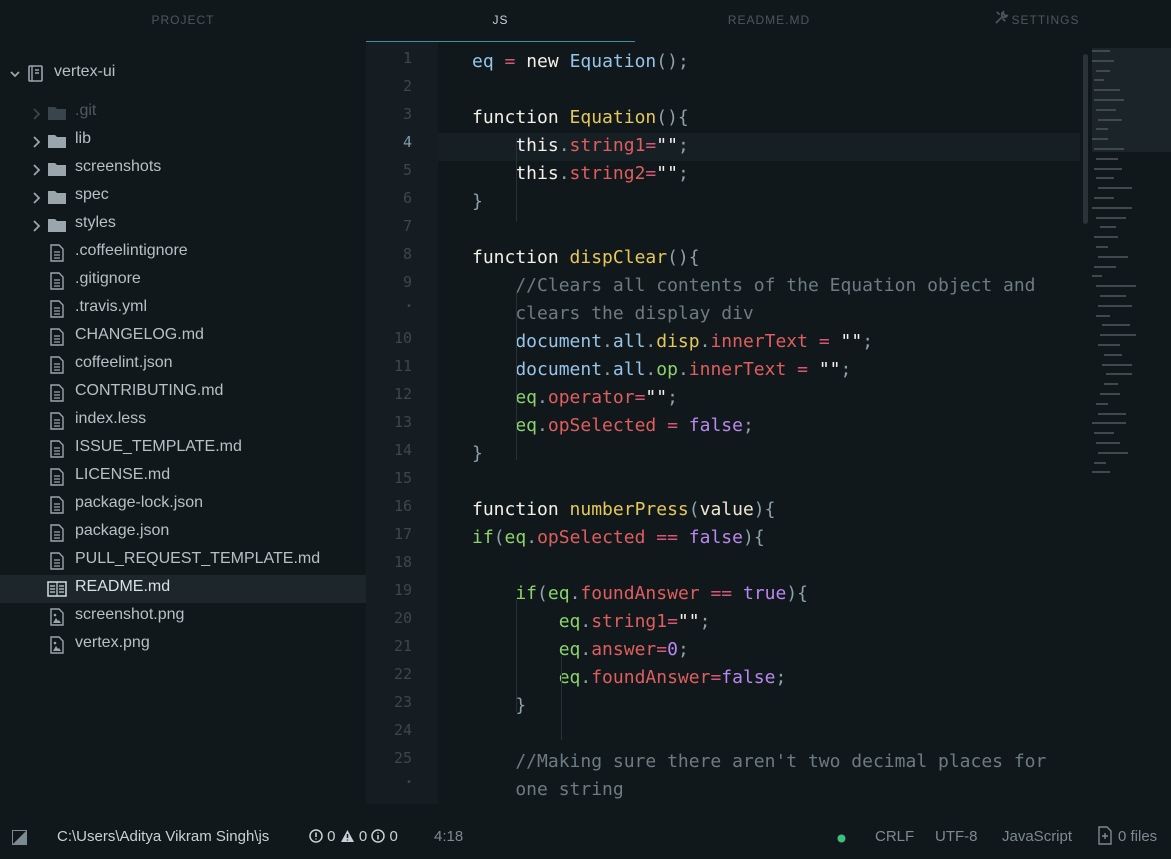 The width and height of the screenshot is (1171, 859). Describe the element at coordinates (612, 314) in the screenshot. I see `code-line: clears the display div` at that location.